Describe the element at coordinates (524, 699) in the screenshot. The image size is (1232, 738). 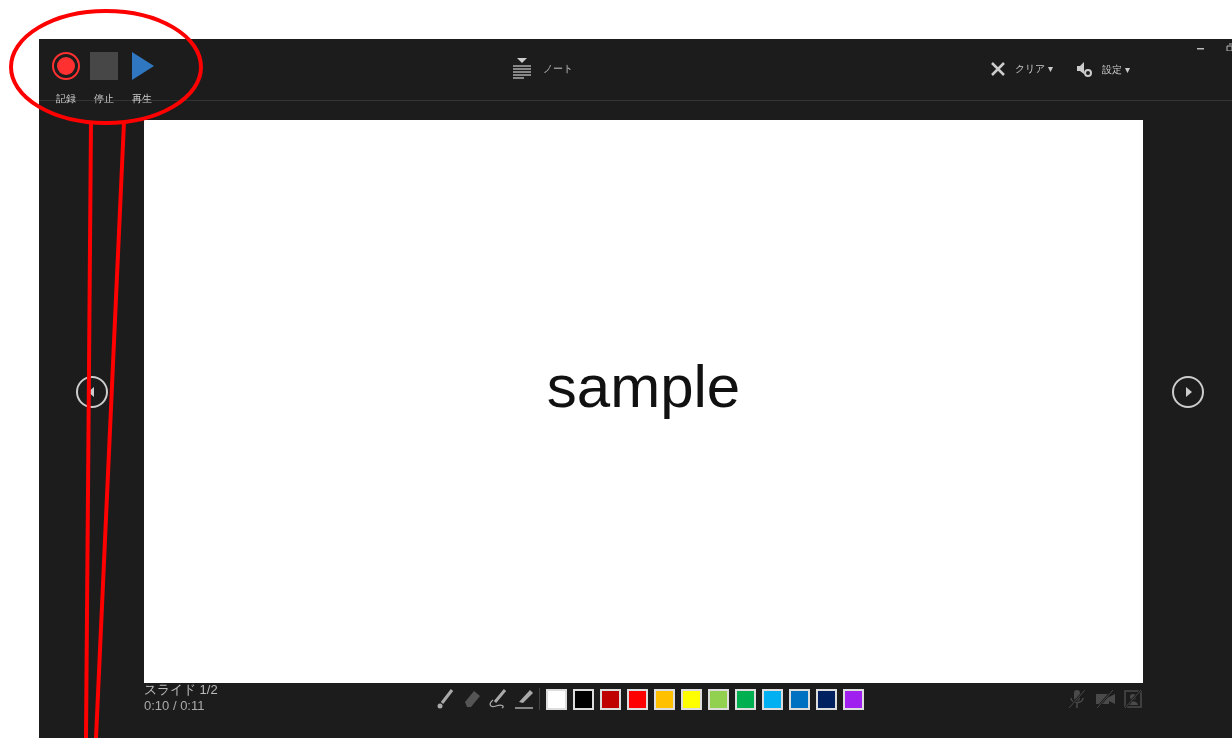
I see `highlighter-icon` at that location.